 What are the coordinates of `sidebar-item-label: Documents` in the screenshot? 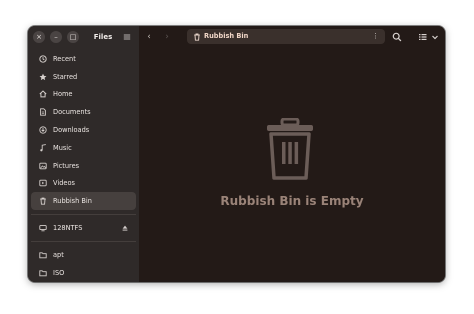 It's located at (72, 112).